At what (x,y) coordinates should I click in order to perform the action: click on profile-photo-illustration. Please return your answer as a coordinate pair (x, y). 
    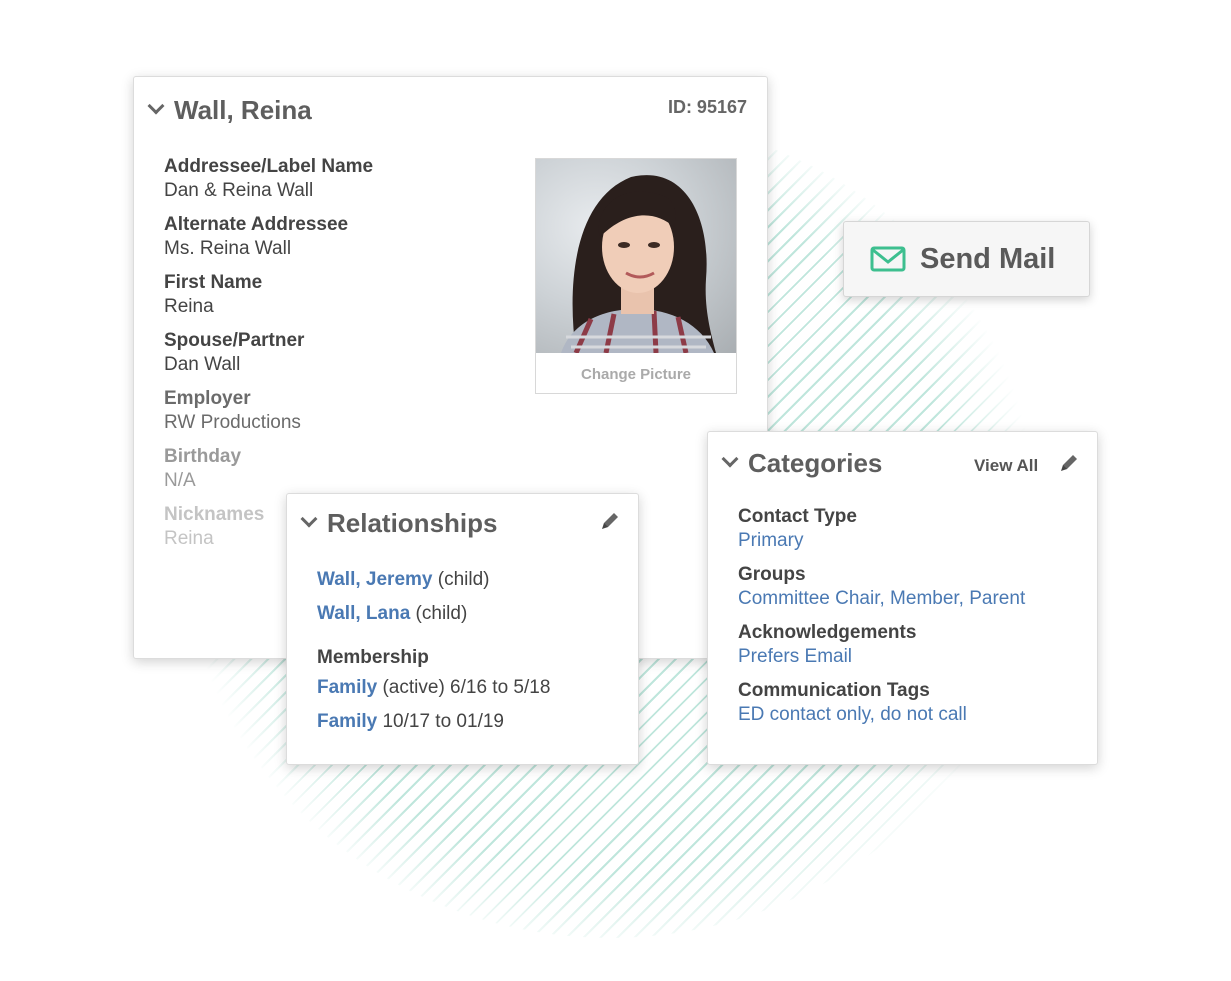
    Looking at the image, I should click on (638, 264).